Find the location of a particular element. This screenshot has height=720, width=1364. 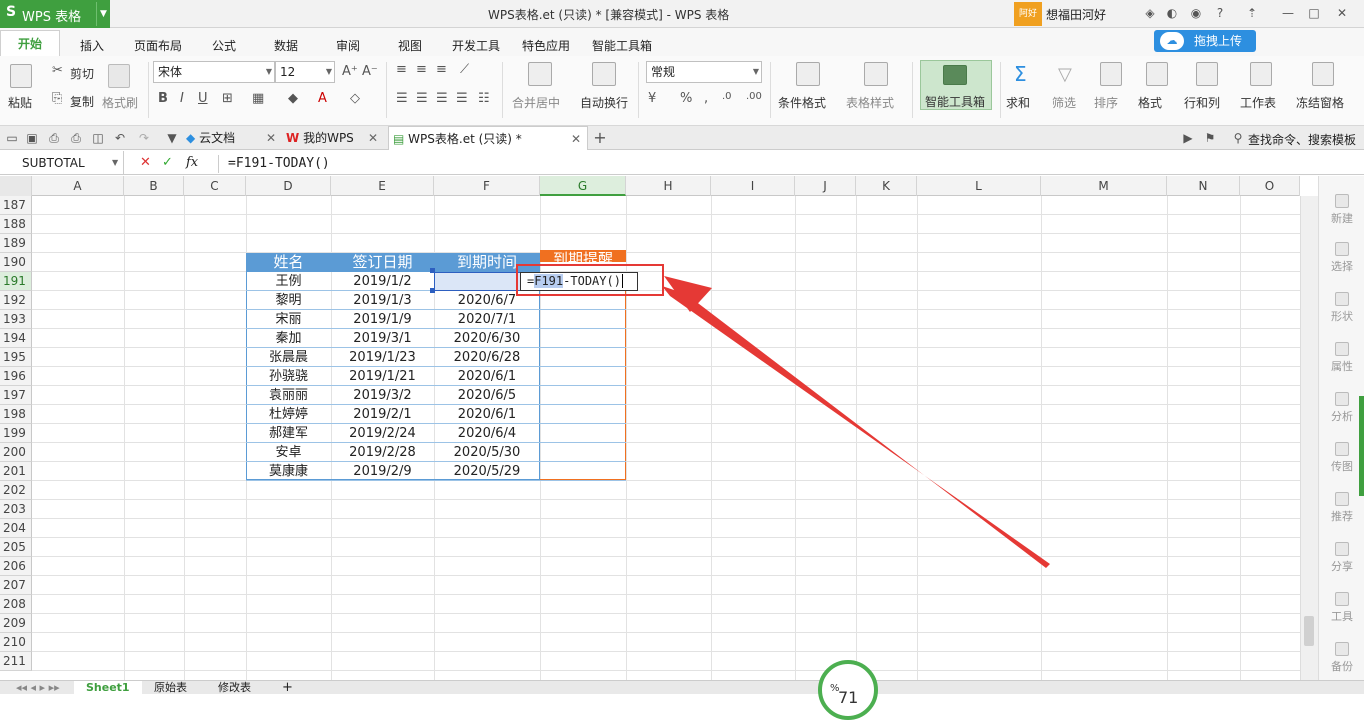

clear-format-icon: ◇ is located at coordinates (355, 98).